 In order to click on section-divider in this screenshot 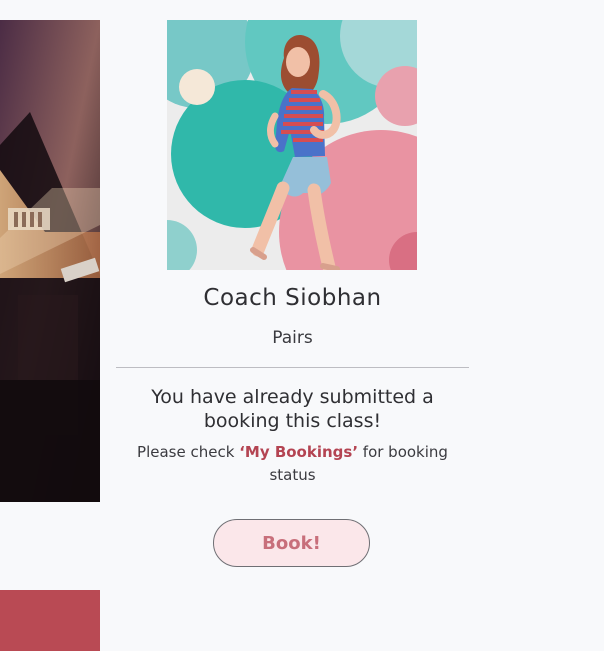, I will do `click(292, 367)`.